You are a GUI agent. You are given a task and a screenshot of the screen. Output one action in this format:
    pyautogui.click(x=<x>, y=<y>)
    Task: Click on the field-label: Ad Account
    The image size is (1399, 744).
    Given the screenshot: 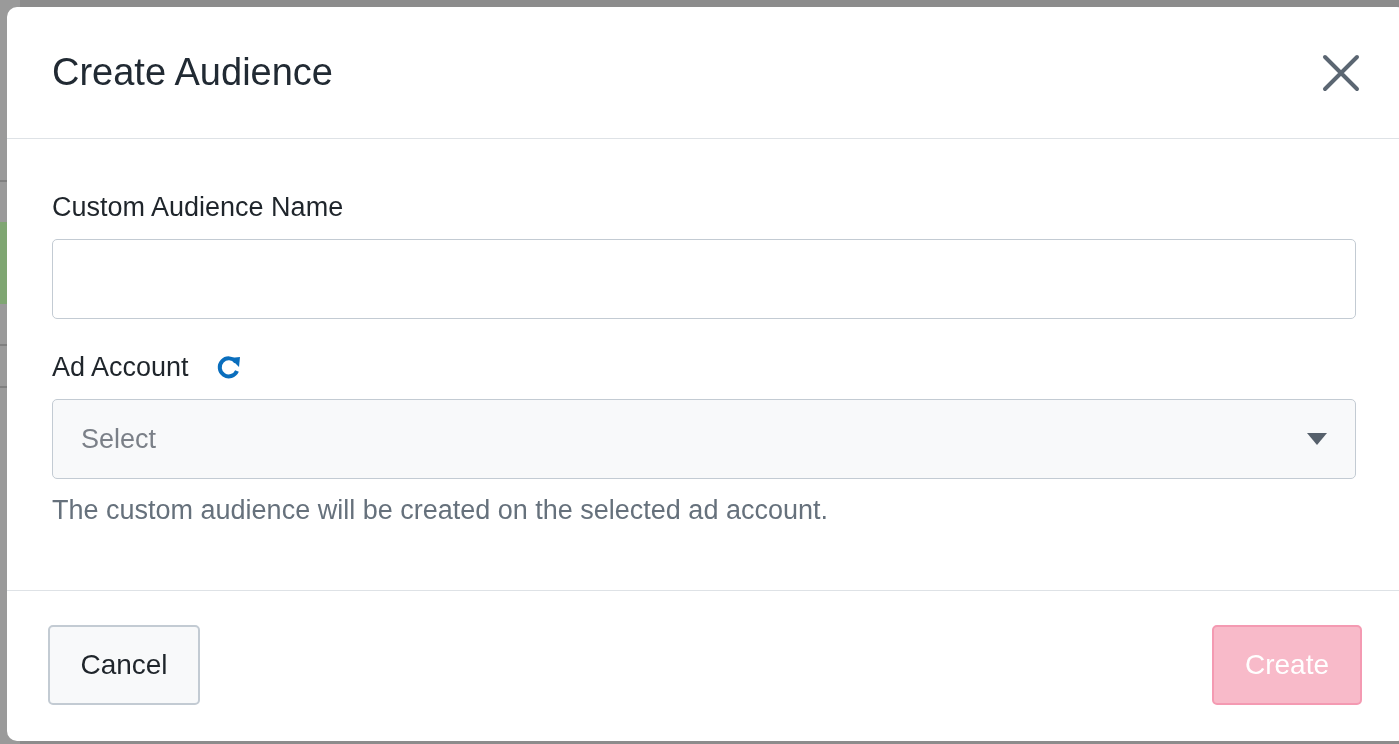 What is the action you would take?
    pyautogui.click(x=120, y=367)
    